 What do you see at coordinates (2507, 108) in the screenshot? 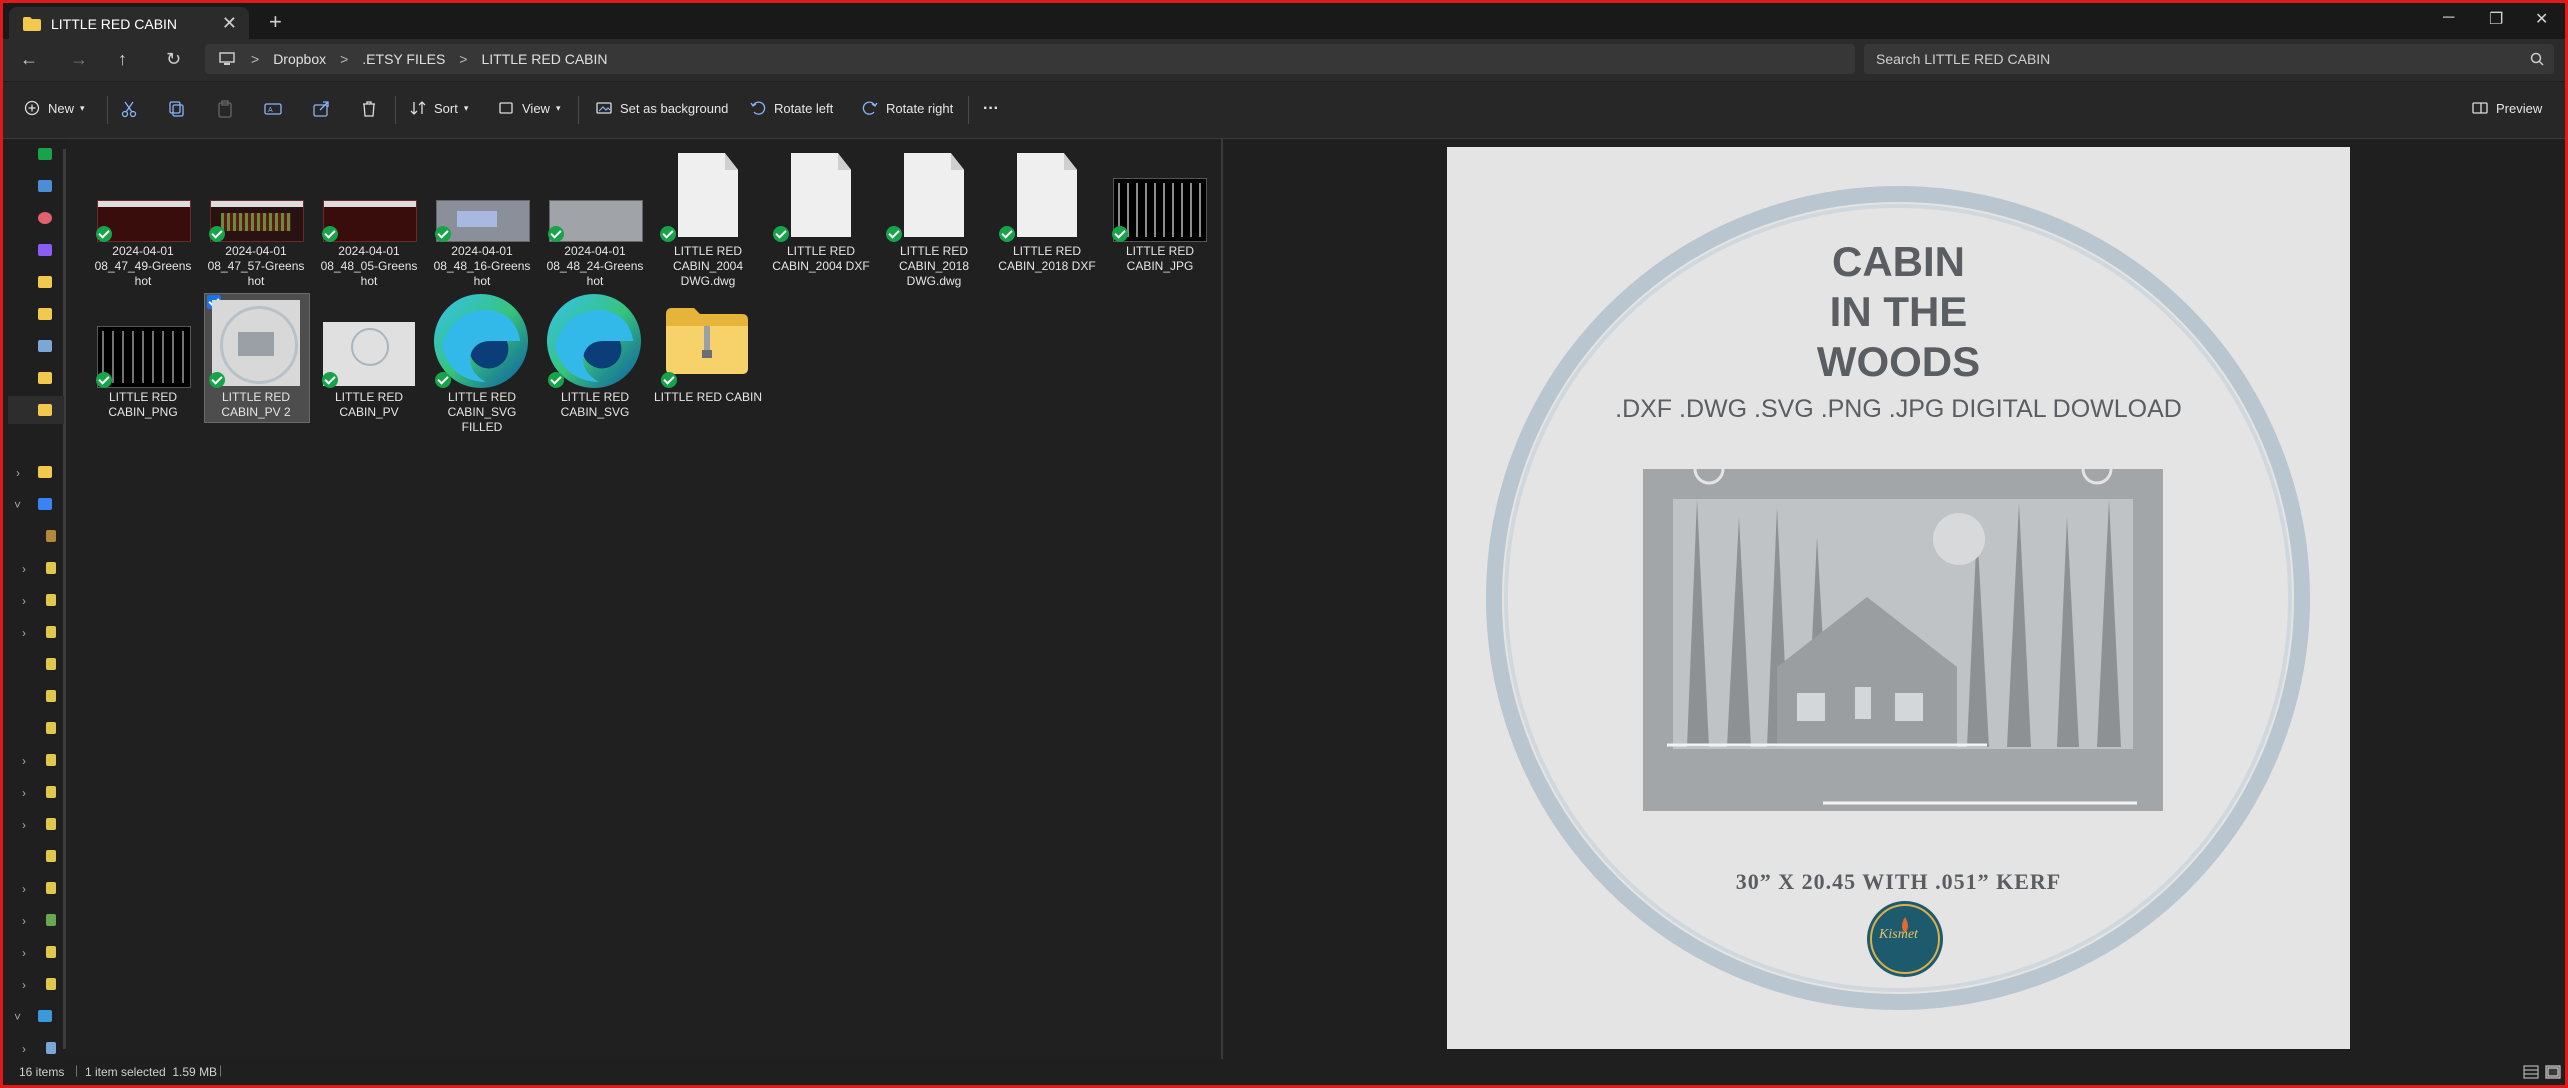
I see `preview-pane-button: Preview` at bounding box center [2507, 108].